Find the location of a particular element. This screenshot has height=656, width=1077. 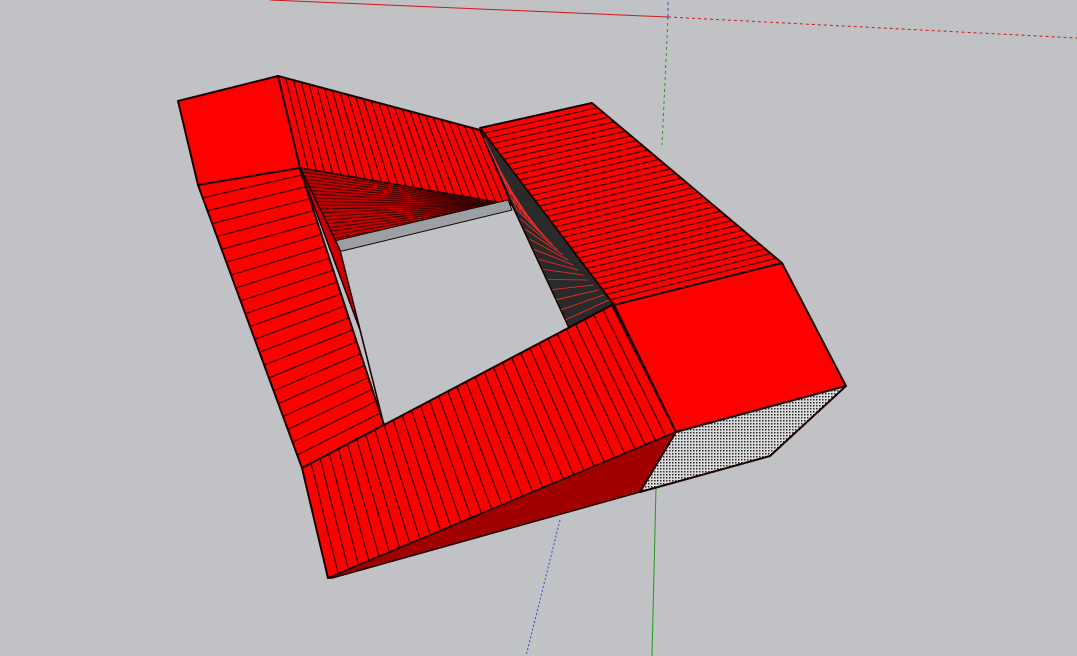

step-line is located at coordinates (568, 280).